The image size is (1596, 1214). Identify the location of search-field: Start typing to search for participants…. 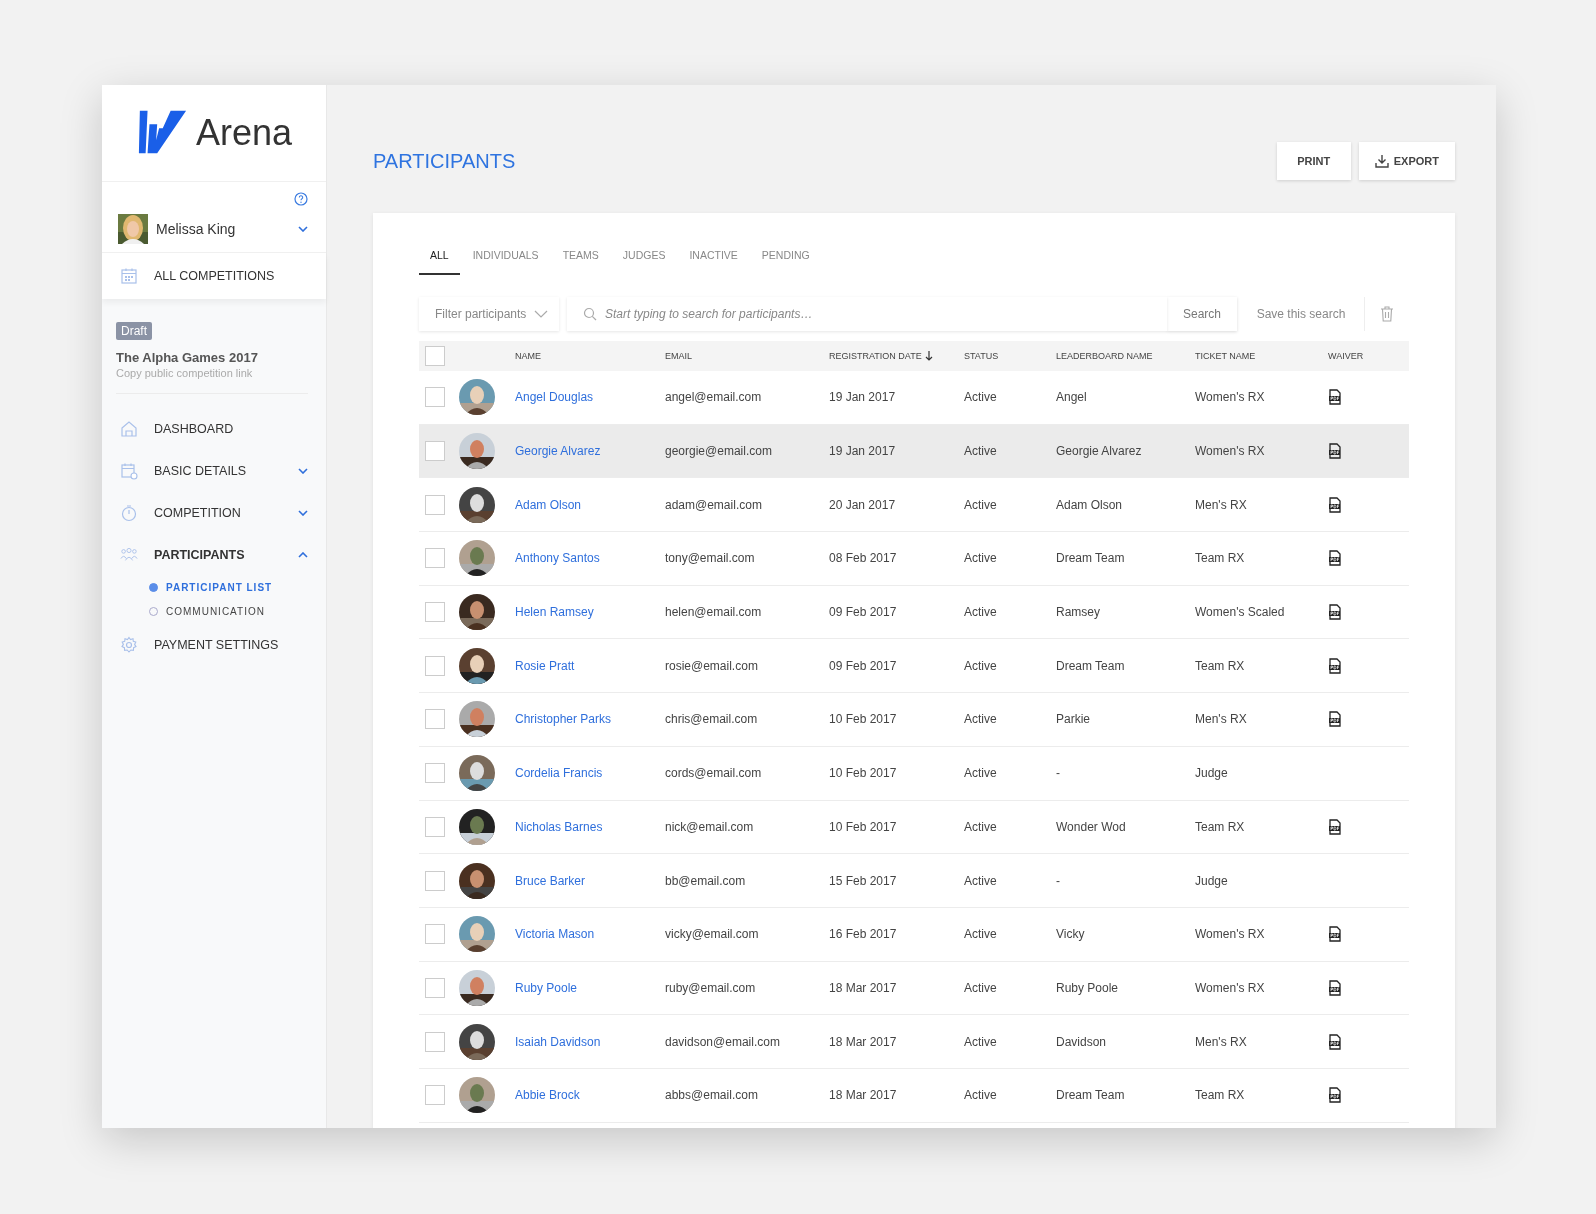
(867, 314).